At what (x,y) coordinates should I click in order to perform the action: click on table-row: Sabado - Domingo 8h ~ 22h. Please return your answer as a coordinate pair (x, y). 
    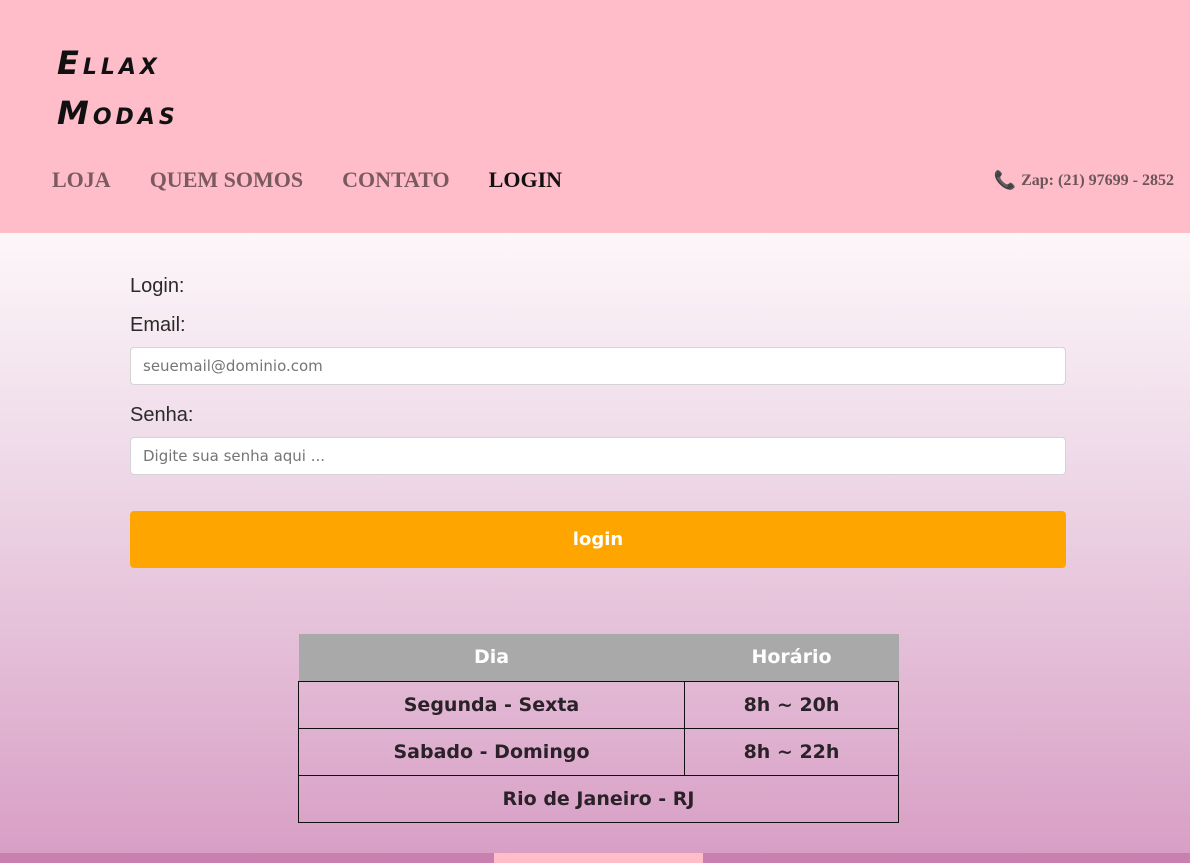
    Looking at the image, I should click on (598, 751).